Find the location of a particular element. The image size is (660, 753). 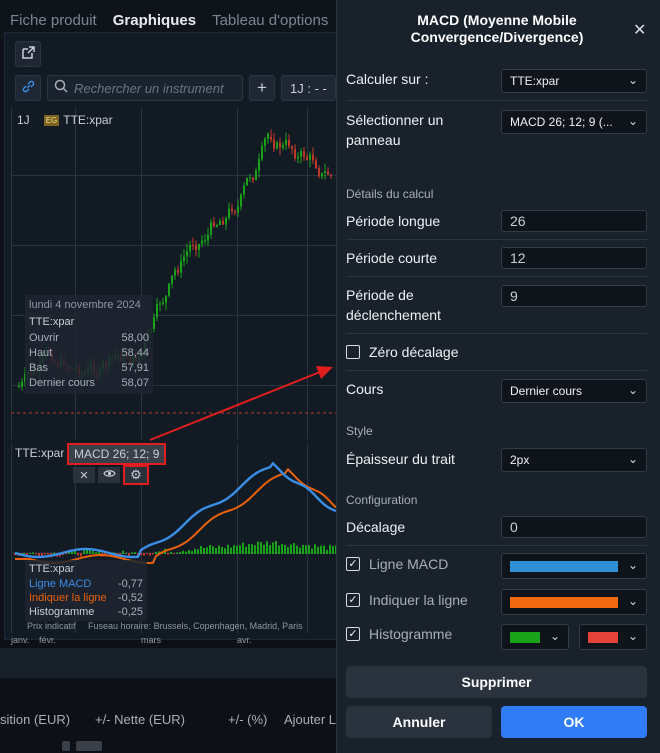

month-label: janv. is located at coordinates (20, 640).